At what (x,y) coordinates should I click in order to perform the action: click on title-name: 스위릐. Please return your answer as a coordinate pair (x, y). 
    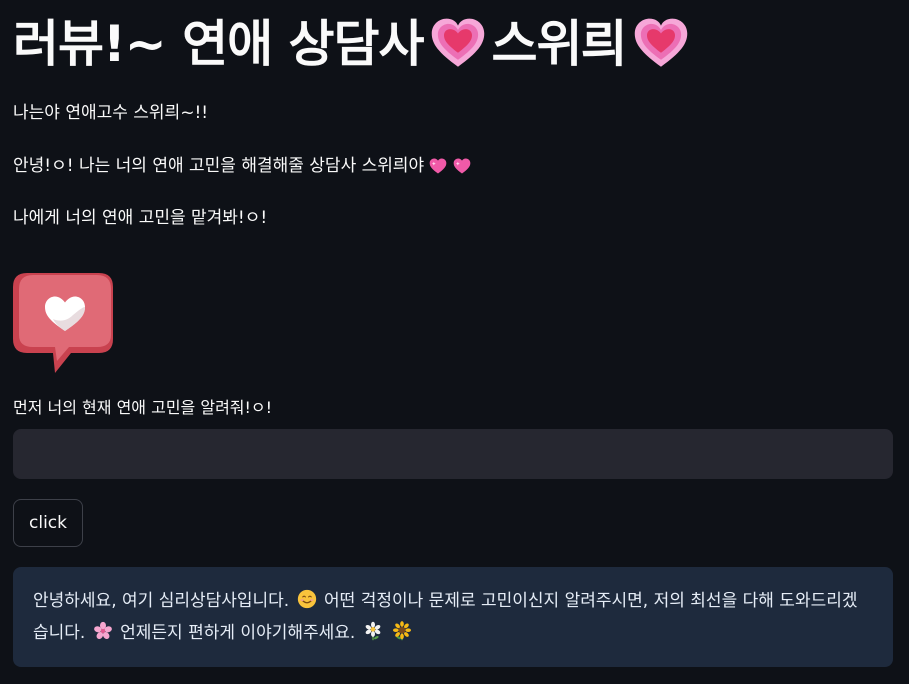
    Looking at the image, I should click on (559, 44).